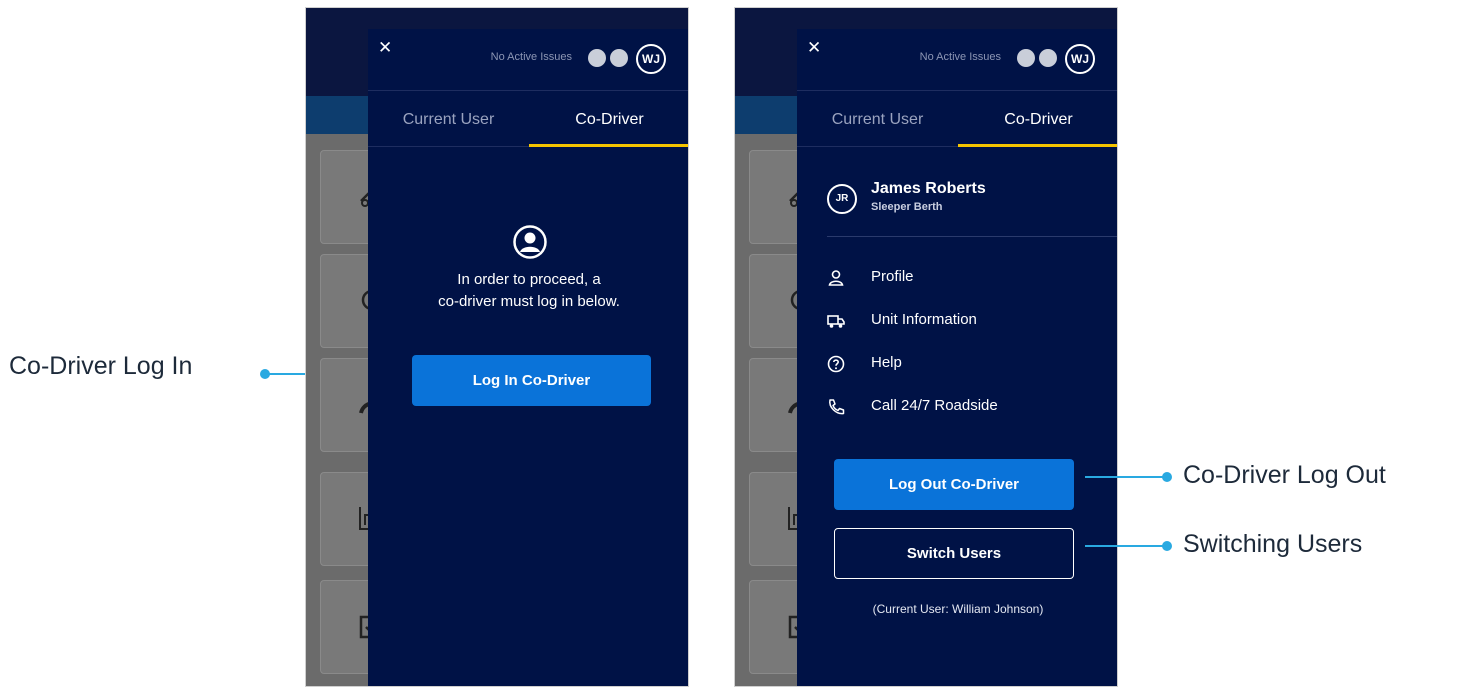 The height and width of the screenshot is (687, 1467). What do you see at coordinates (958, 609) in the screenshot?
I see `current-user-note: (Current User: William Johnson)` at bounding box center [958, 609].